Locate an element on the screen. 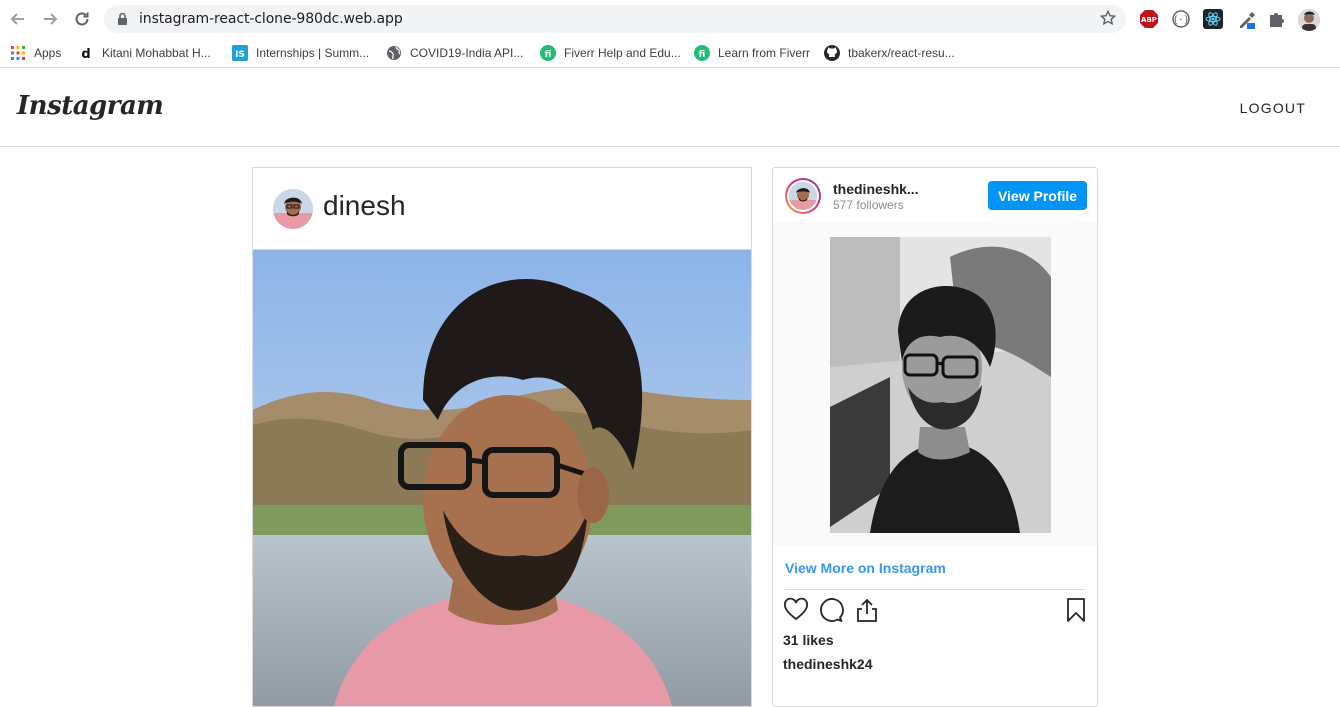  is-logo-icon: IS is located at coordinates (240, 53).